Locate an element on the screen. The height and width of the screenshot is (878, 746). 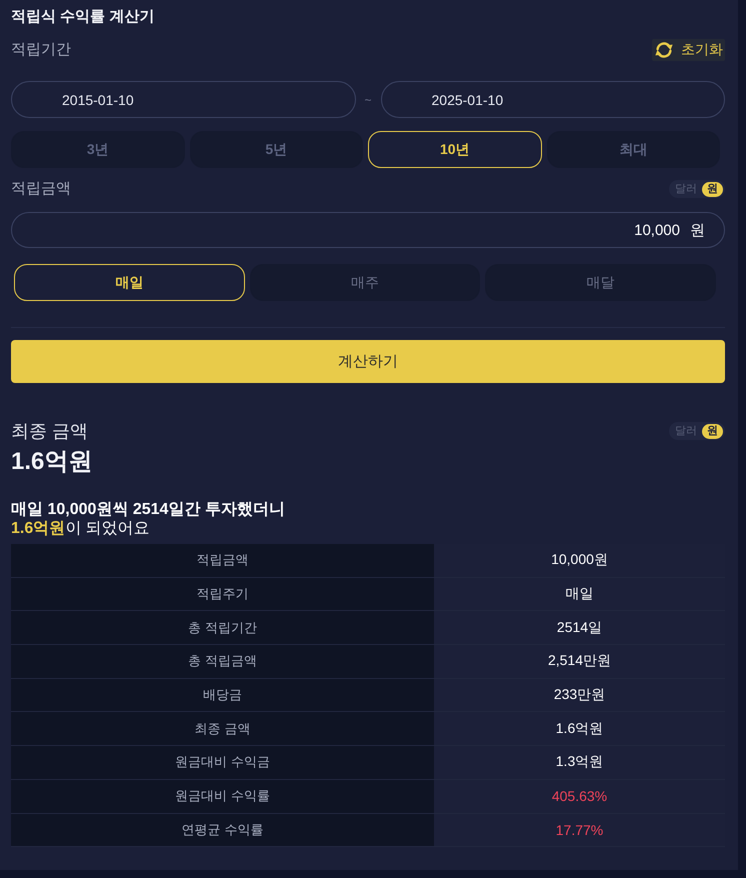
section-label: 적립금액 is located at coordinates (41, 189).